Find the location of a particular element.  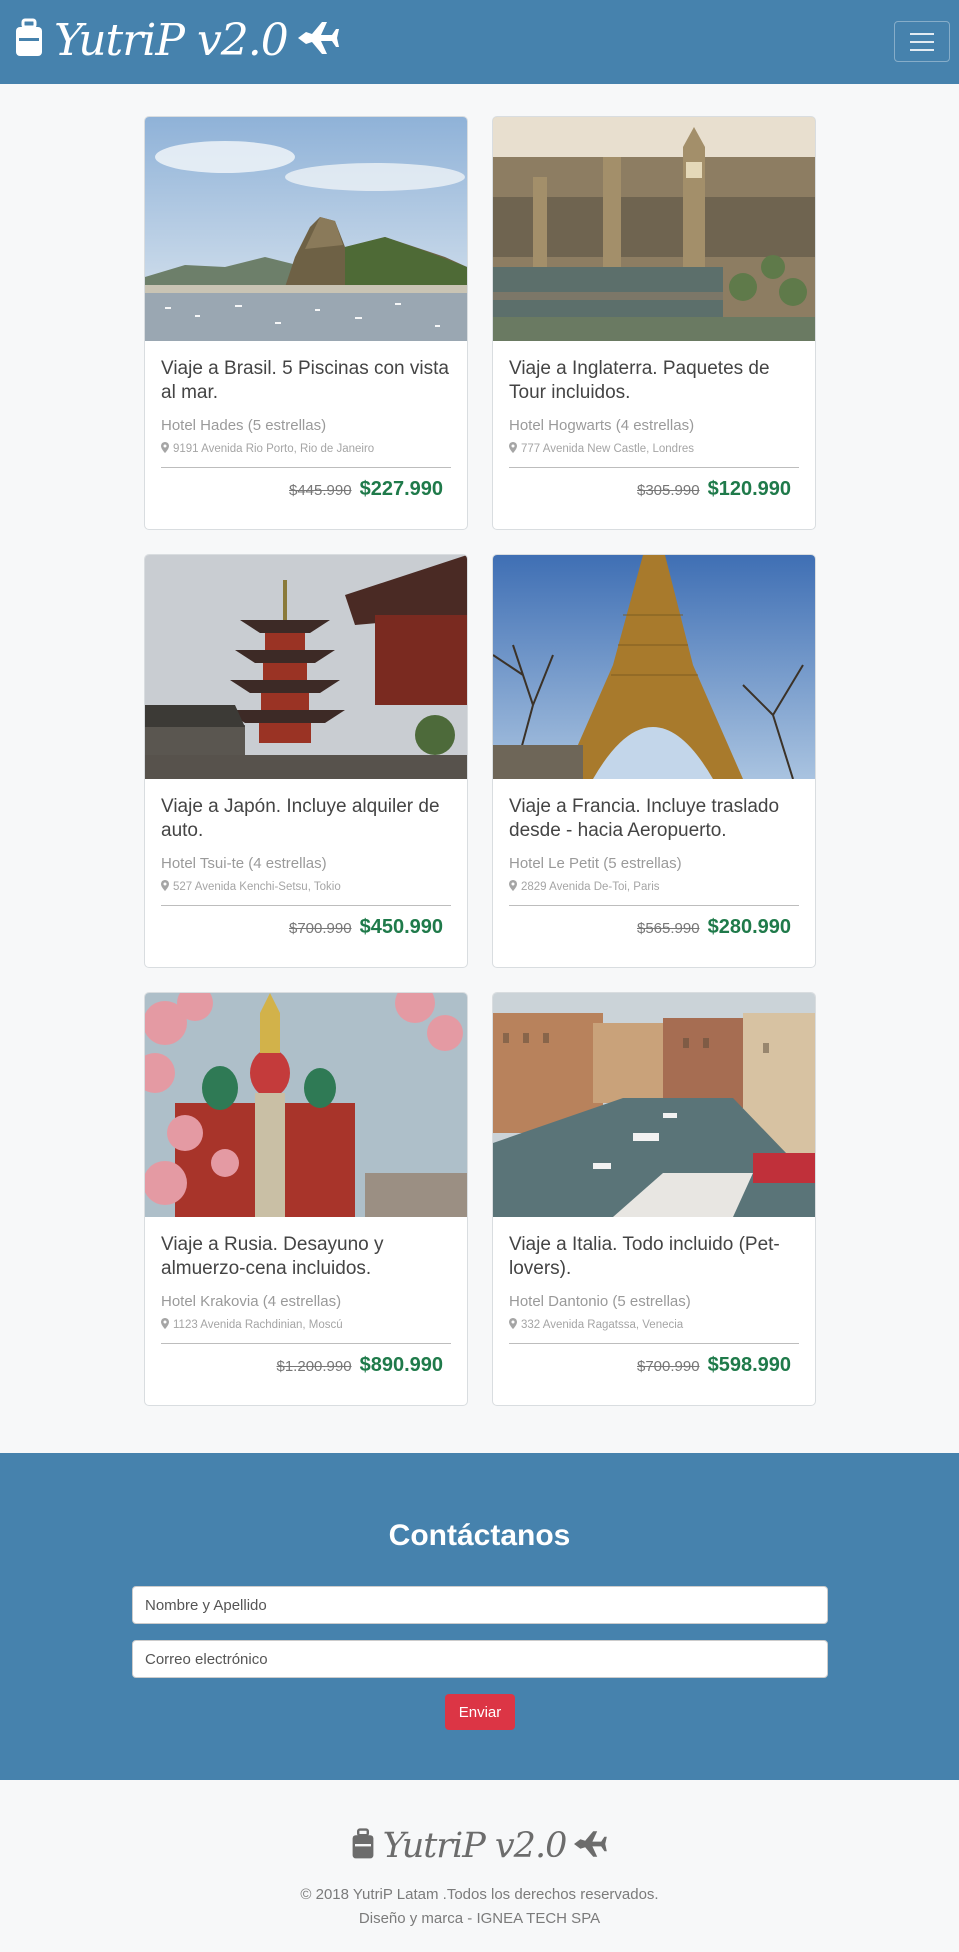

price-row: $700.990 $598.990 is located at coordinates (654, 1365).